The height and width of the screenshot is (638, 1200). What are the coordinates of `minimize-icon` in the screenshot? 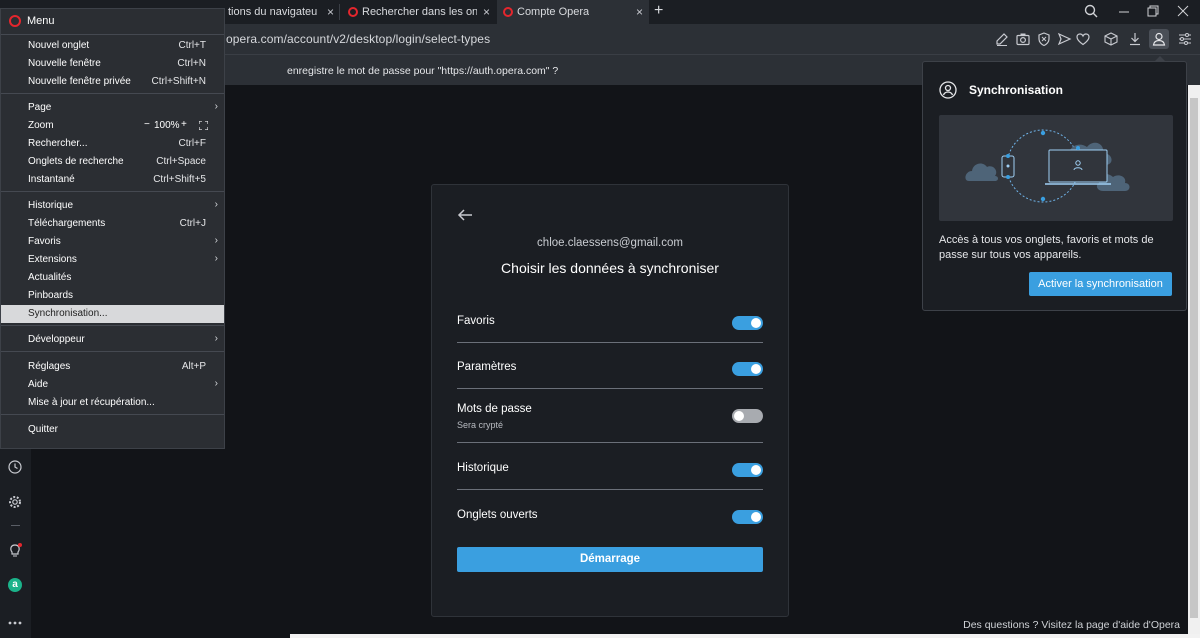 It's located at (1124, 11).